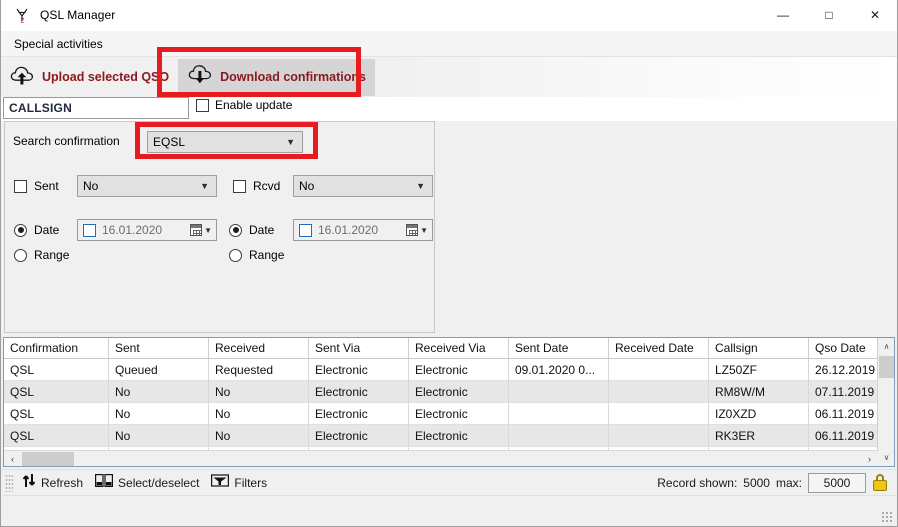  I want to click on sent-date-radio-row: Date, so click(36, 230).